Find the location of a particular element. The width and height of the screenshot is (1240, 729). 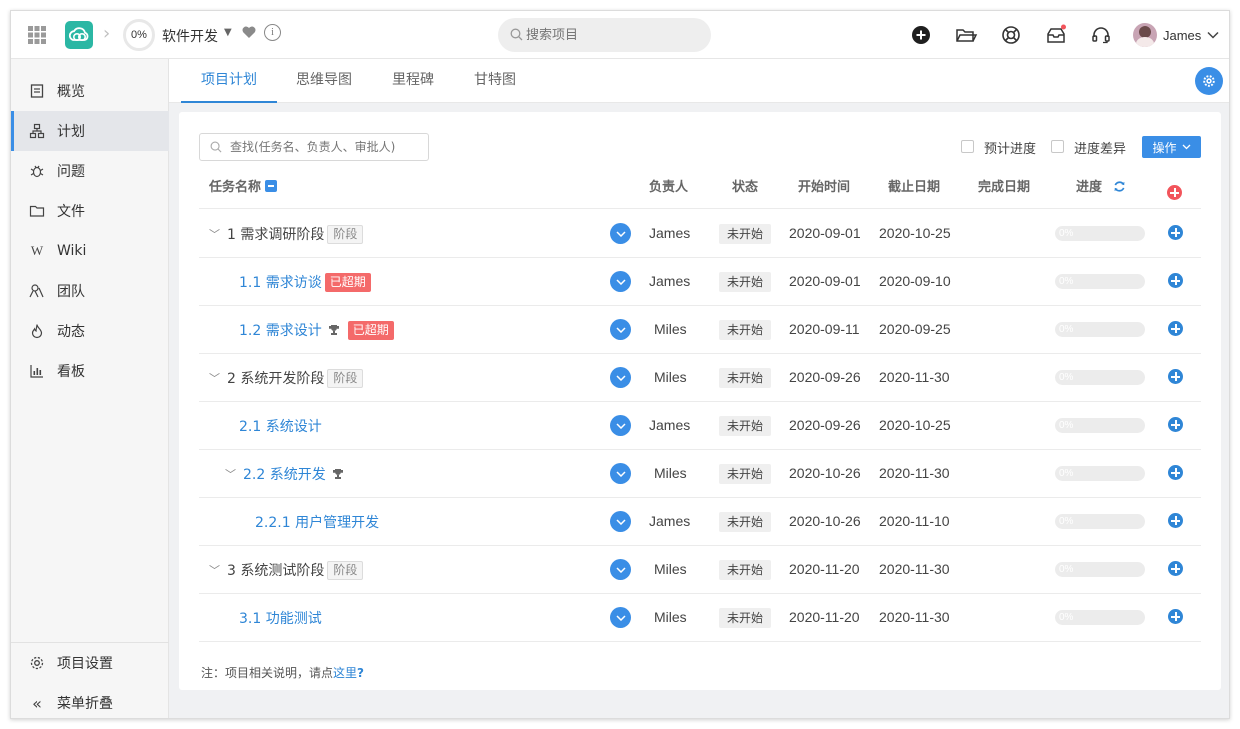

sidebar-item-wiki: W Wiki is located at coordinates (90, 251).